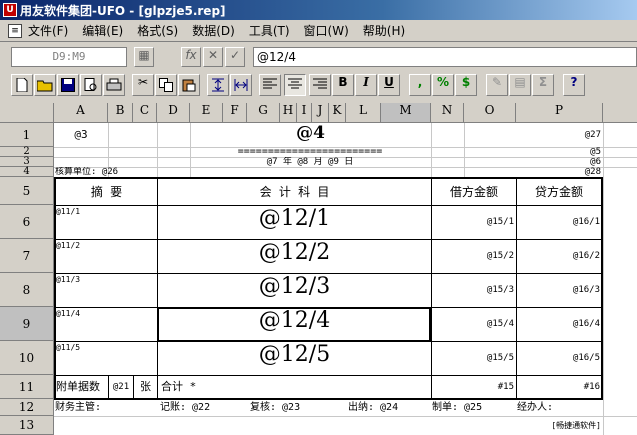  Describe the element at coordinates (294, 324) in the screenshot. I see `entry-account-4: @12/4` at that location.